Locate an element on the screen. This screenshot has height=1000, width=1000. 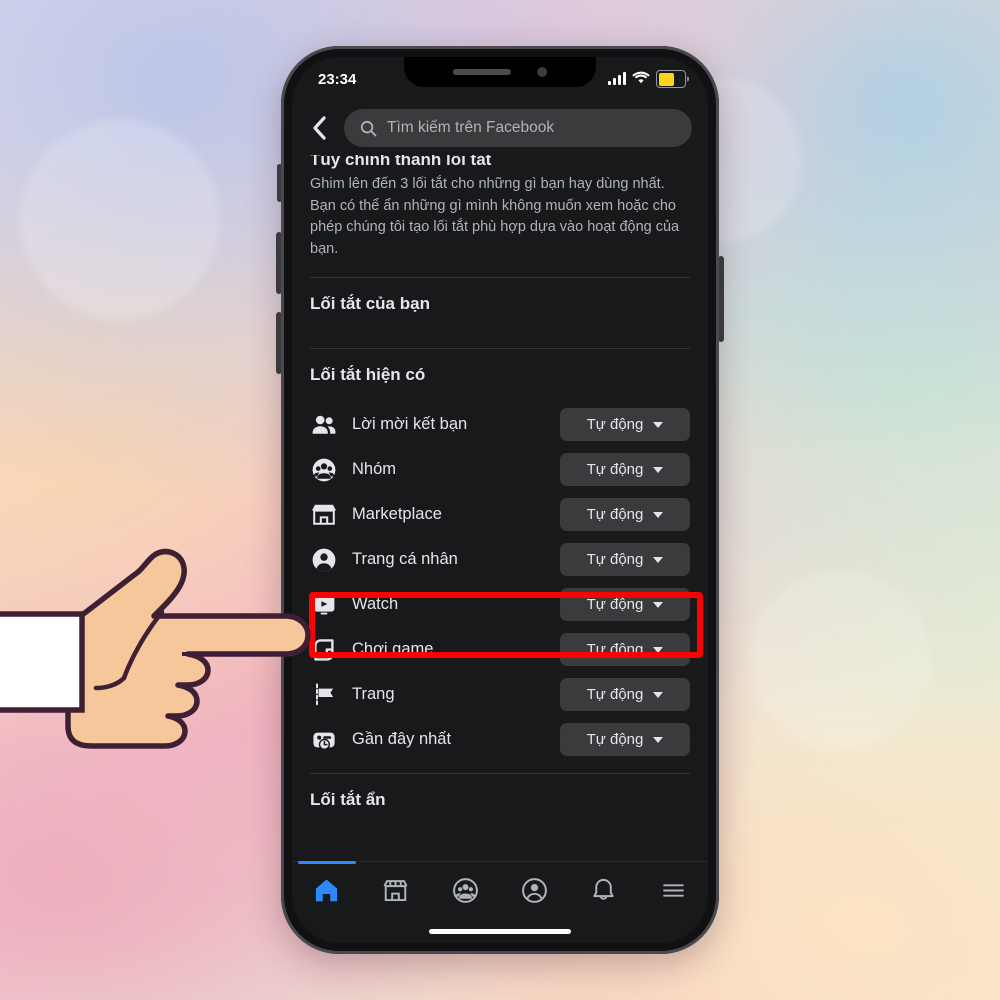
nav-notifications is located at coordinates (604, 890).